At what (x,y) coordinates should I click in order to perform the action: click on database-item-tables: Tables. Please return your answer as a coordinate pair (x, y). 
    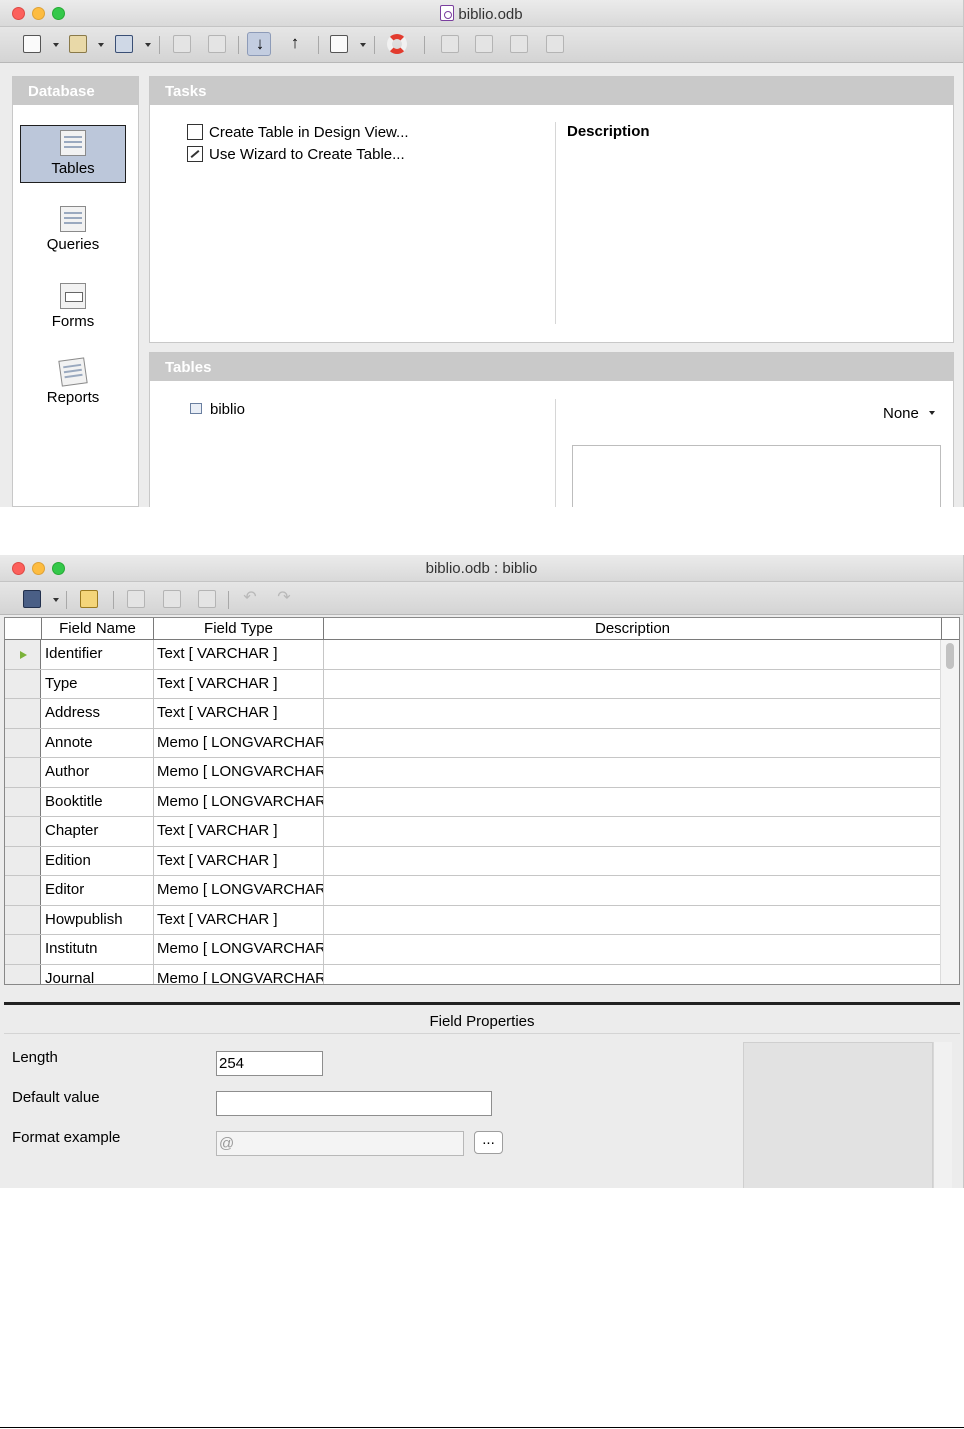
    Looking at the image, I should click on (73, 154).